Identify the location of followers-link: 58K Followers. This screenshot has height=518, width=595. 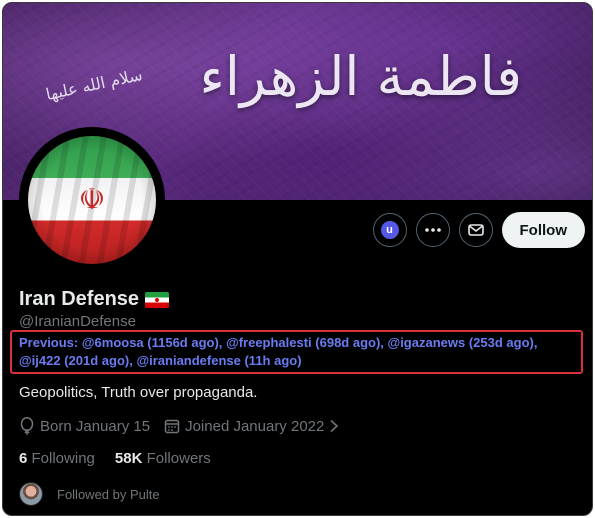
(163, 458).